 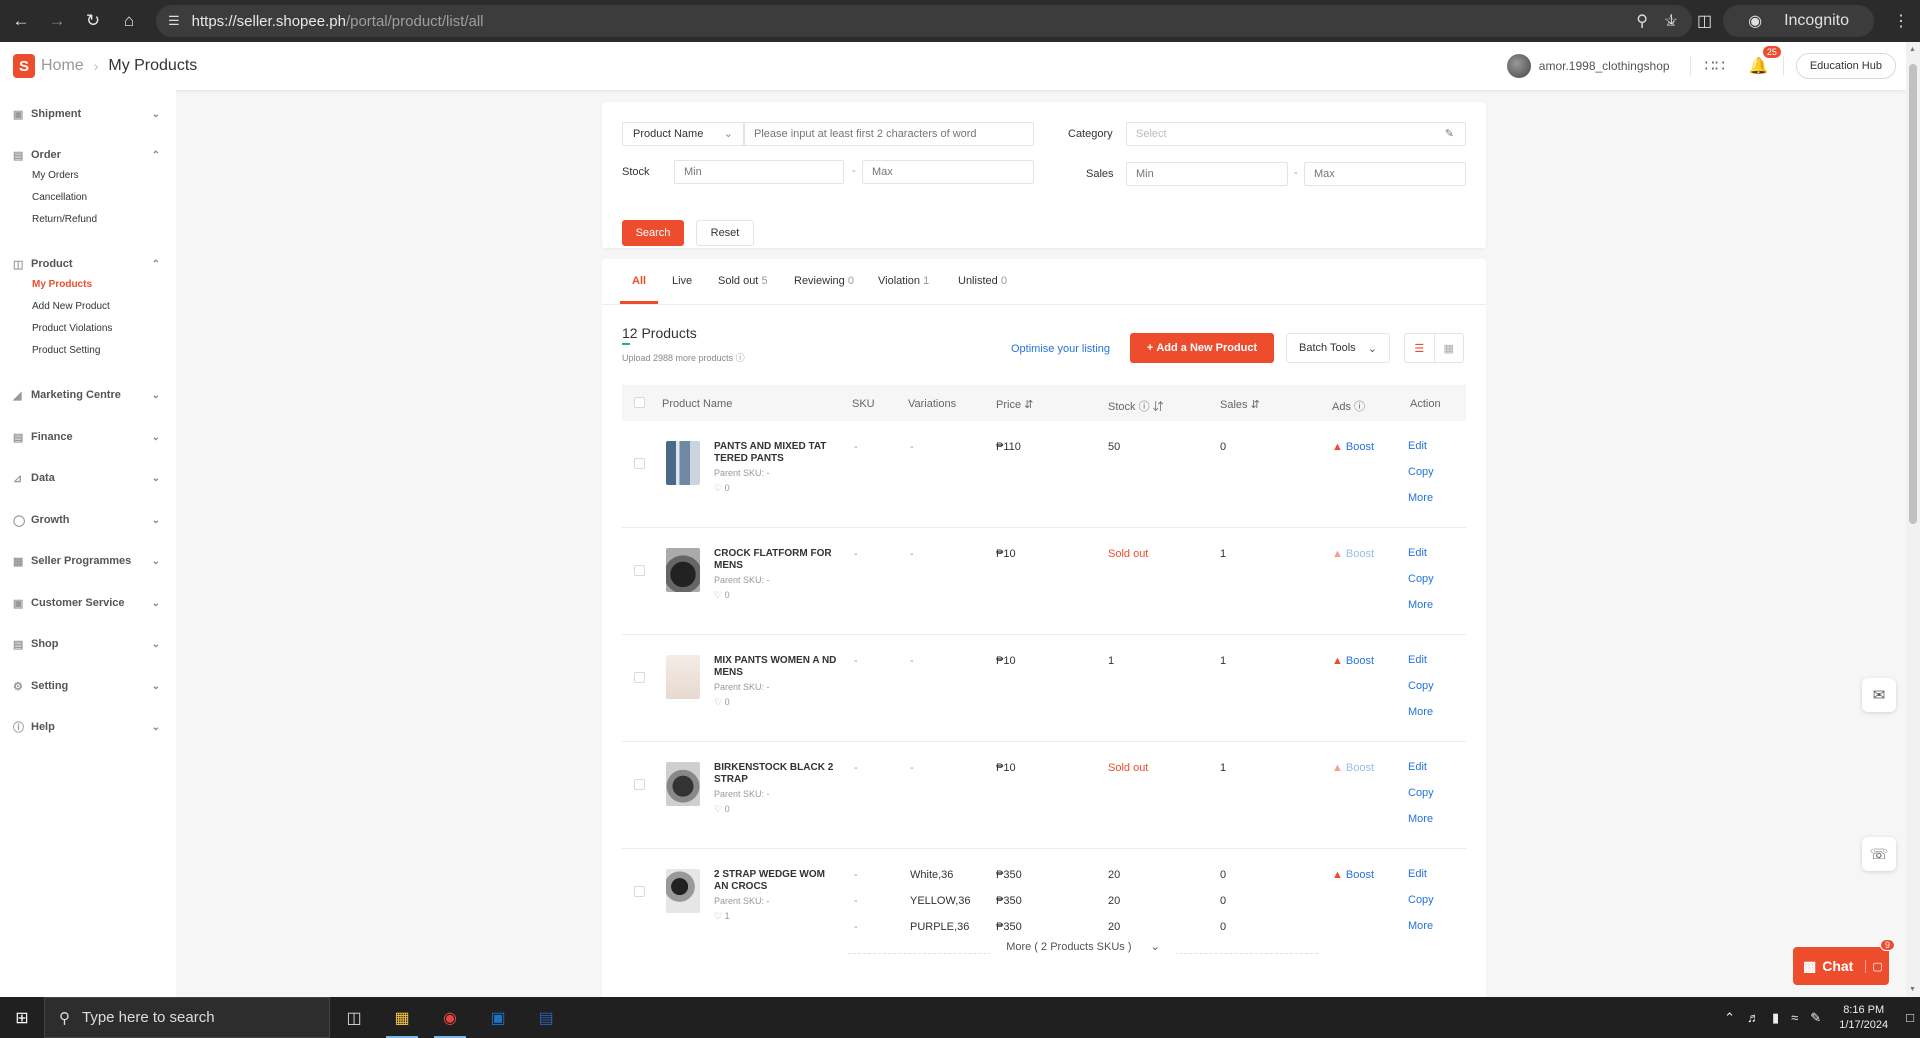 What do you see at coordinates (88, 285) in the screenshot?
I see `sidebar-item-my-products: My Products` at bounding box center [88, 285].